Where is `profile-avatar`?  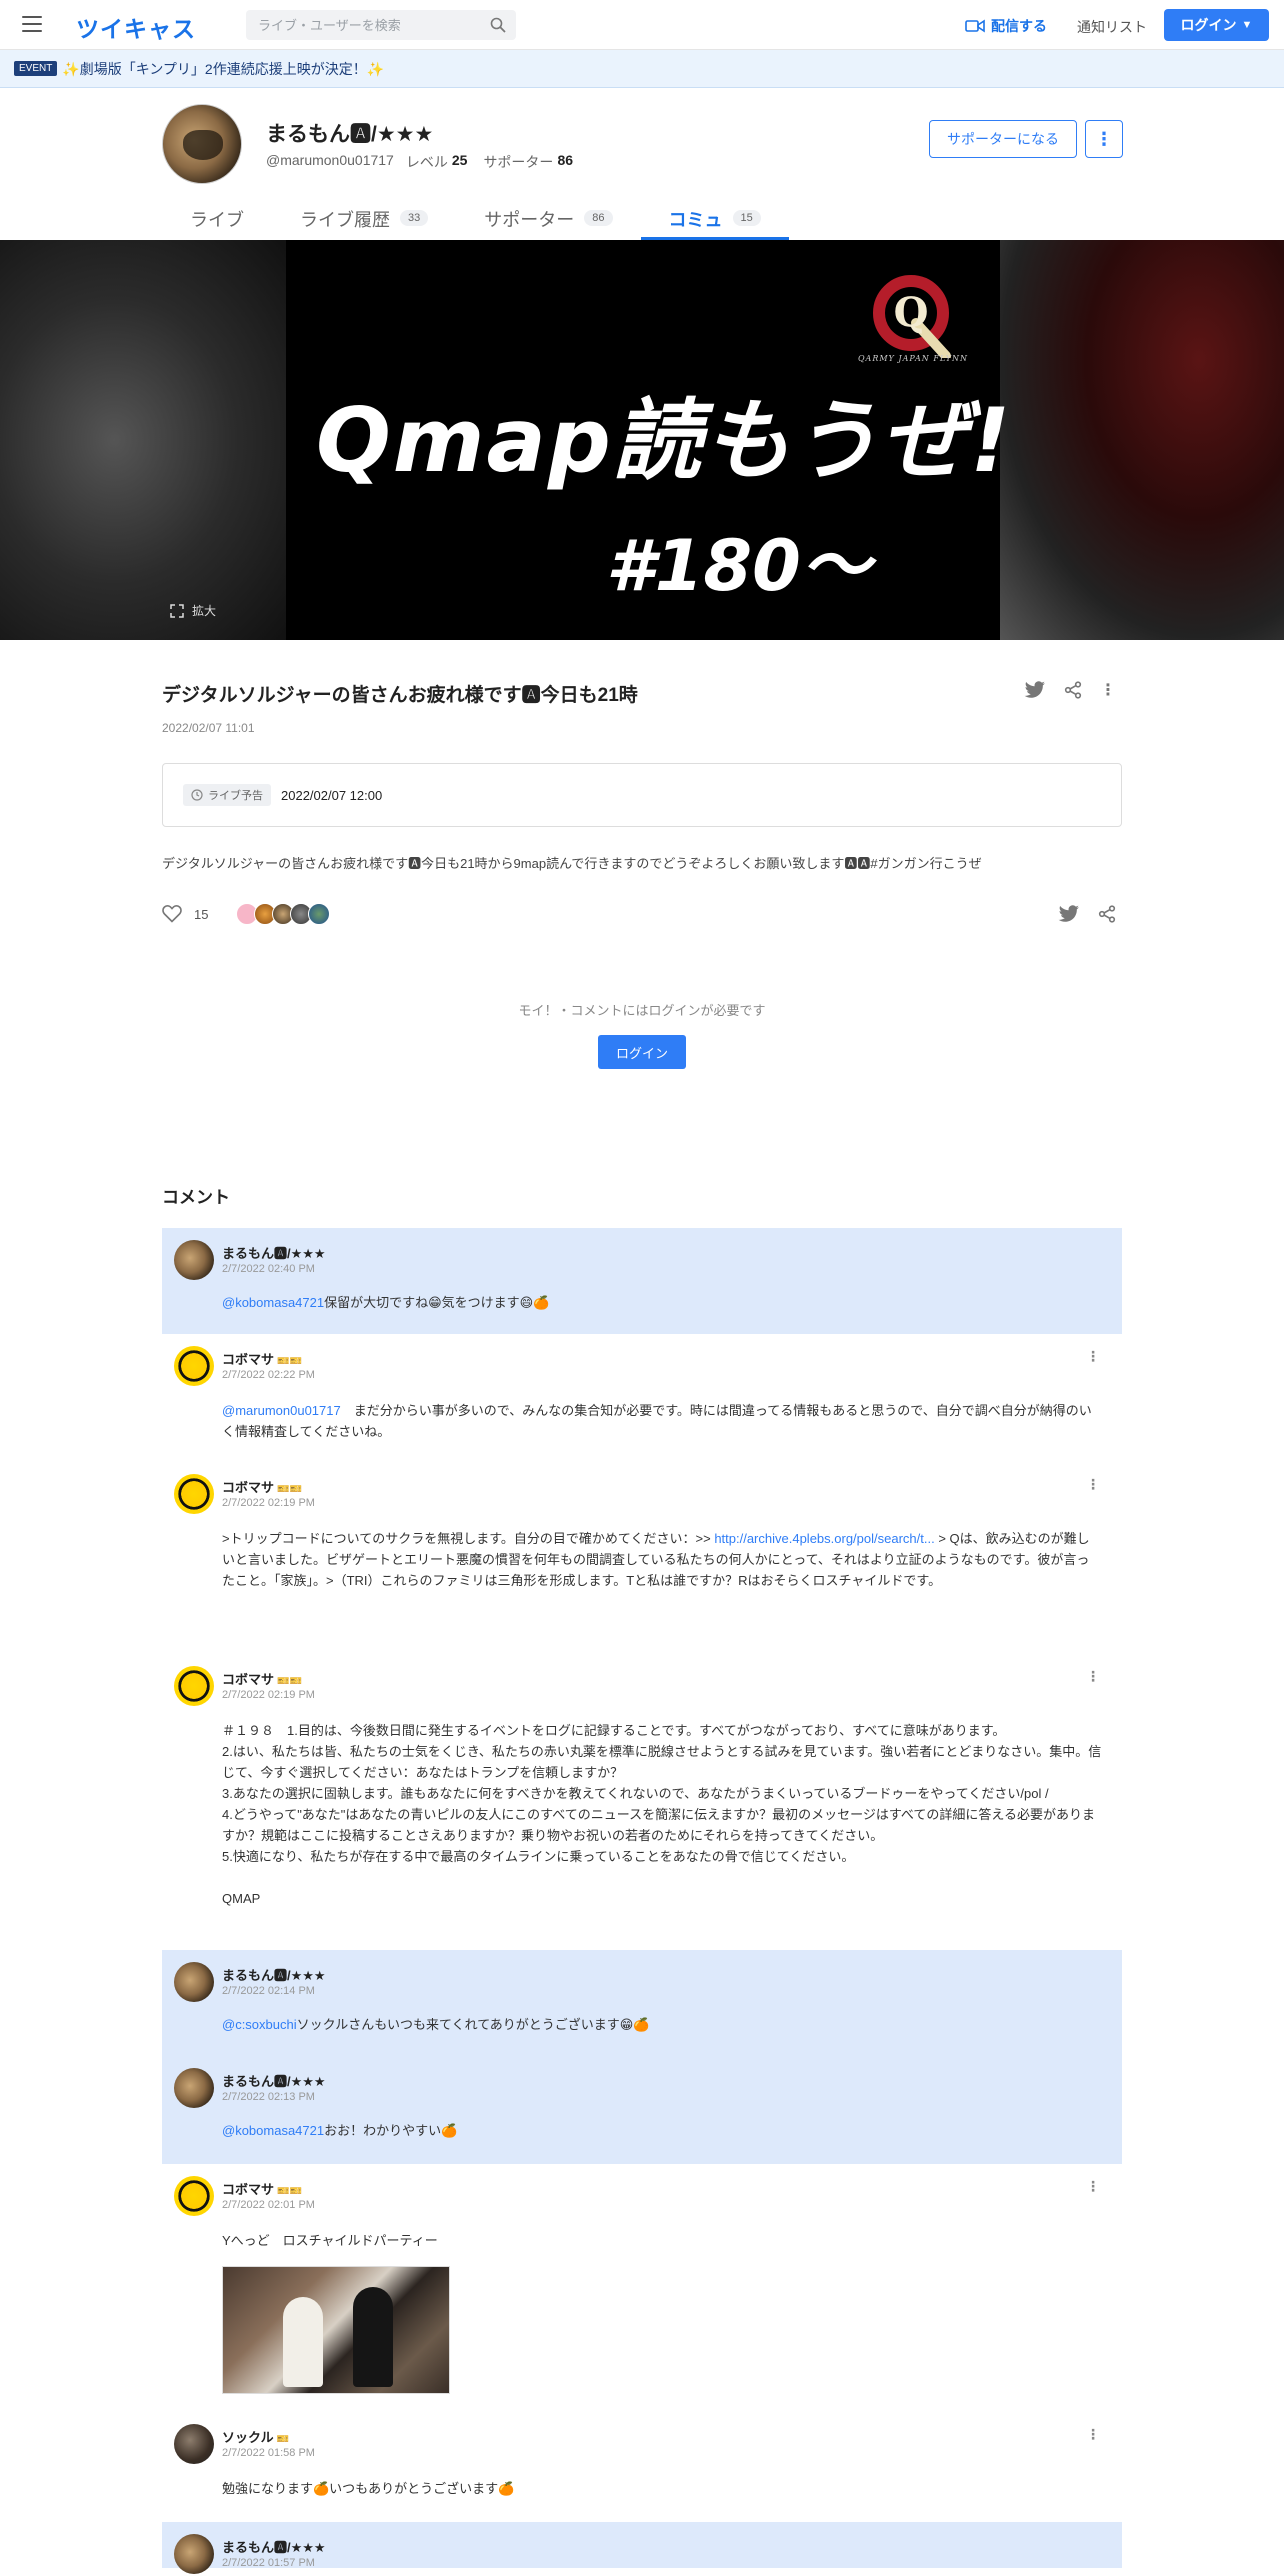 profile-avatar is located at coordinates (202, 144).